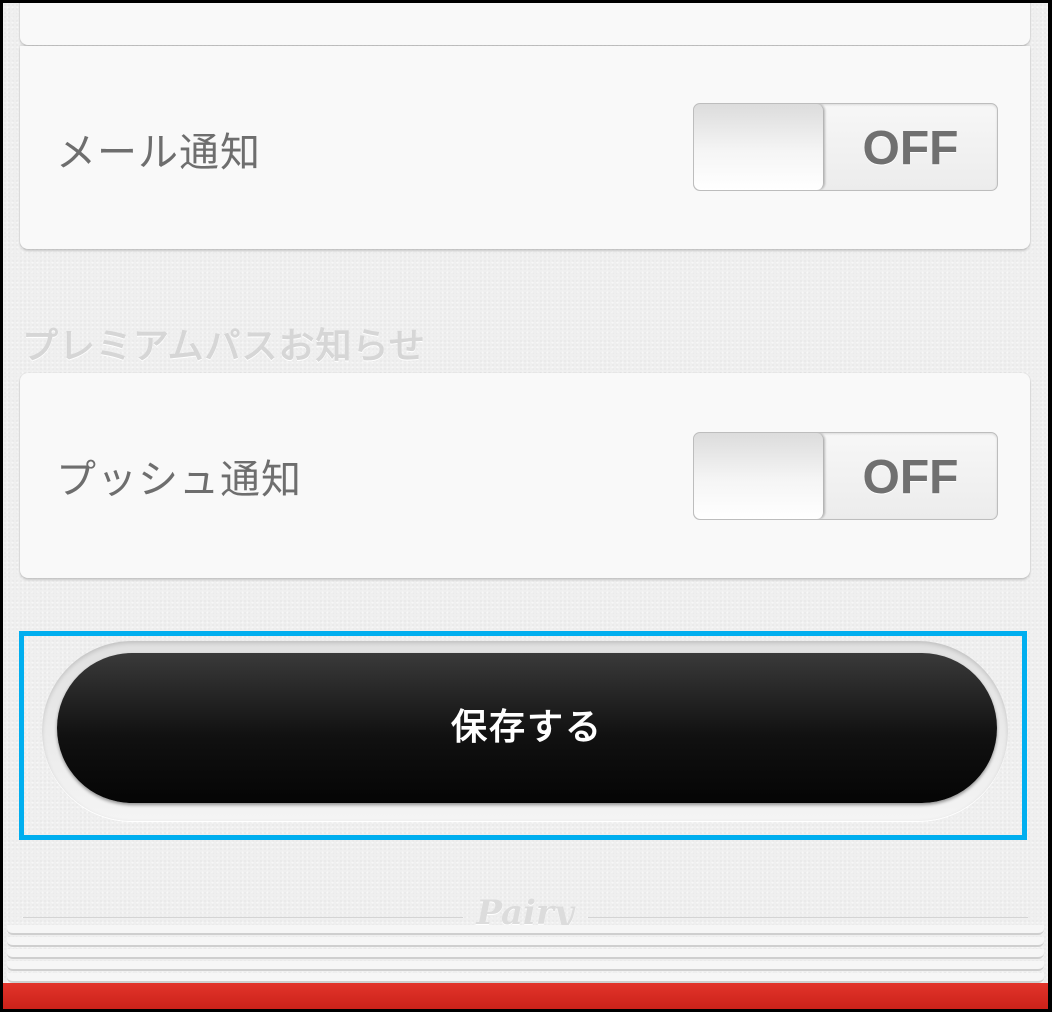  Describe the element at coordinates (179, 480) in the screenshot. I see `push-notification-label: プッシュ通知` at that location.